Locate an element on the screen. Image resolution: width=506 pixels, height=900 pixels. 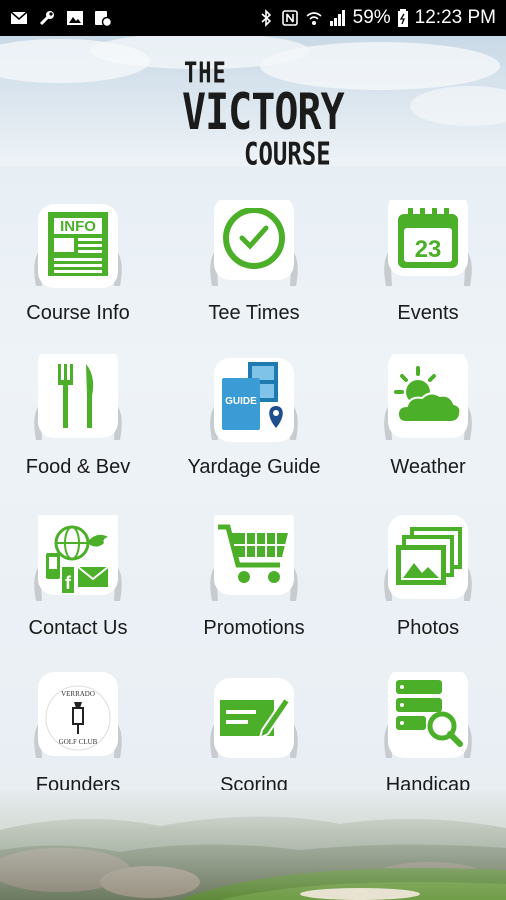
tile-tee-times: Tee Times is located at coordinates (254, 275).